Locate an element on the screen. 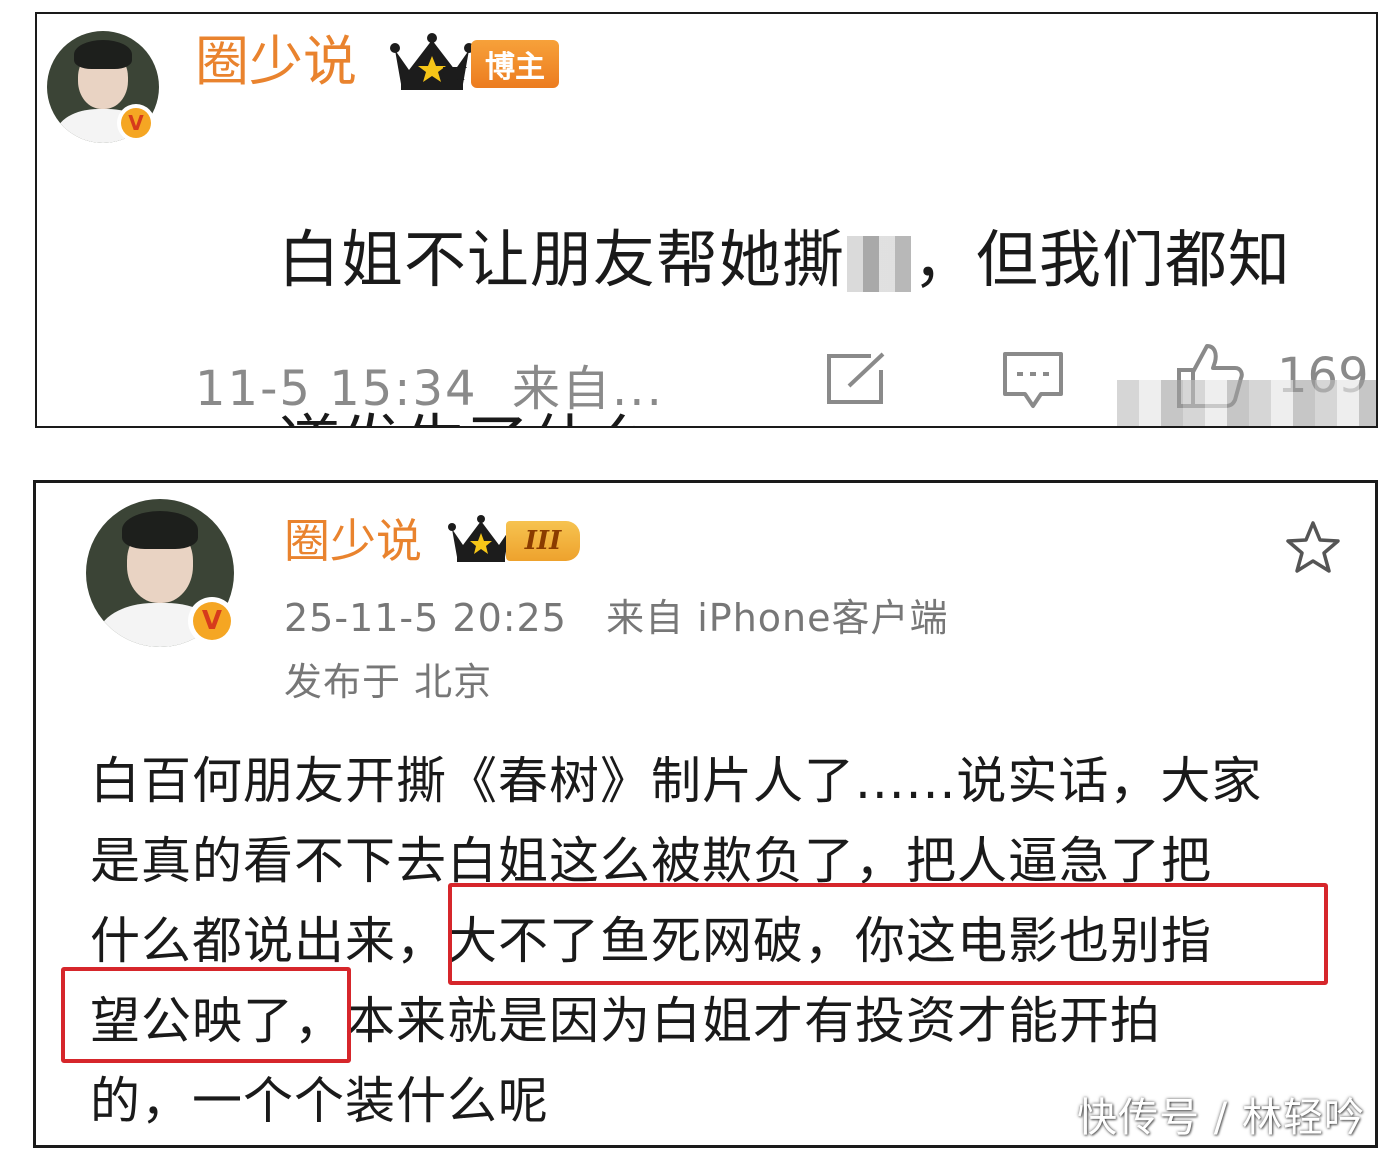 This screenshot has height=1158, width=1386. watermark: 快传号 / 林轻吟 is located at coordinates (1221, 1118).